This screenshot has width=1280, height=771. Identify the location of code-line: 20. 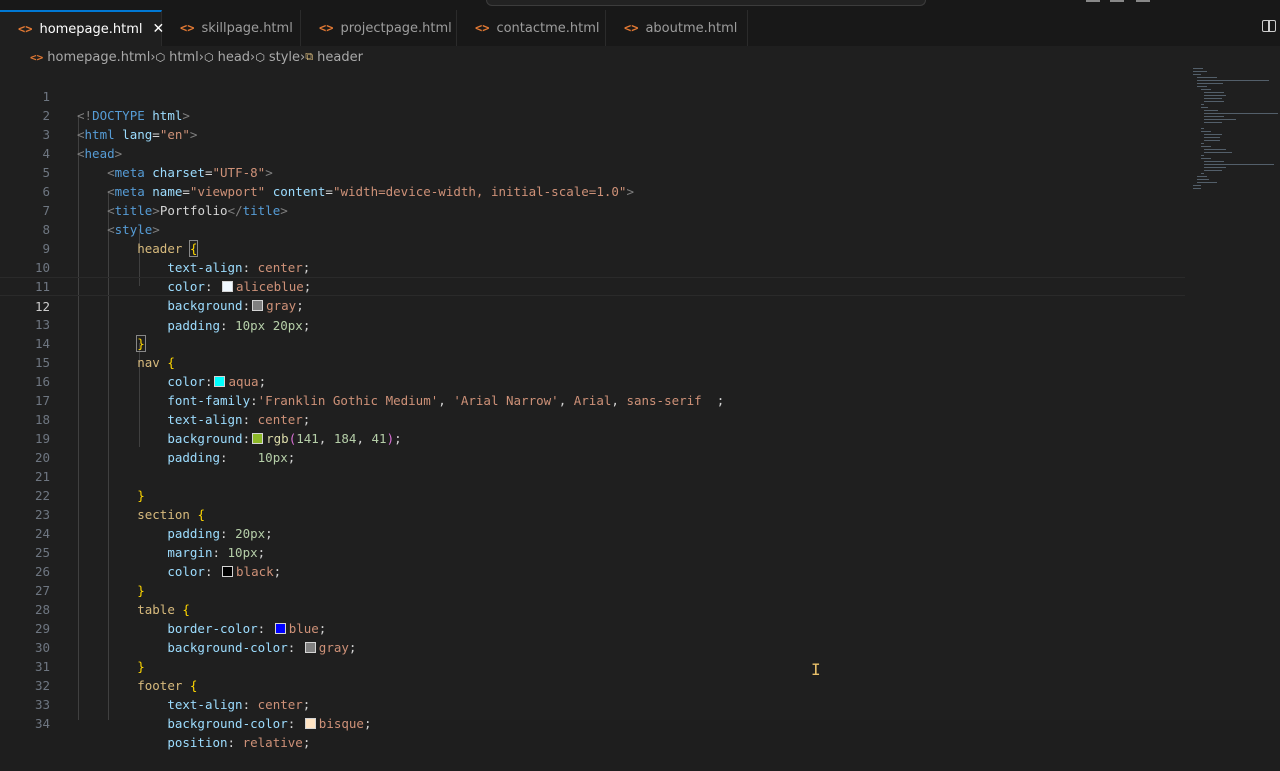
(592, 447).